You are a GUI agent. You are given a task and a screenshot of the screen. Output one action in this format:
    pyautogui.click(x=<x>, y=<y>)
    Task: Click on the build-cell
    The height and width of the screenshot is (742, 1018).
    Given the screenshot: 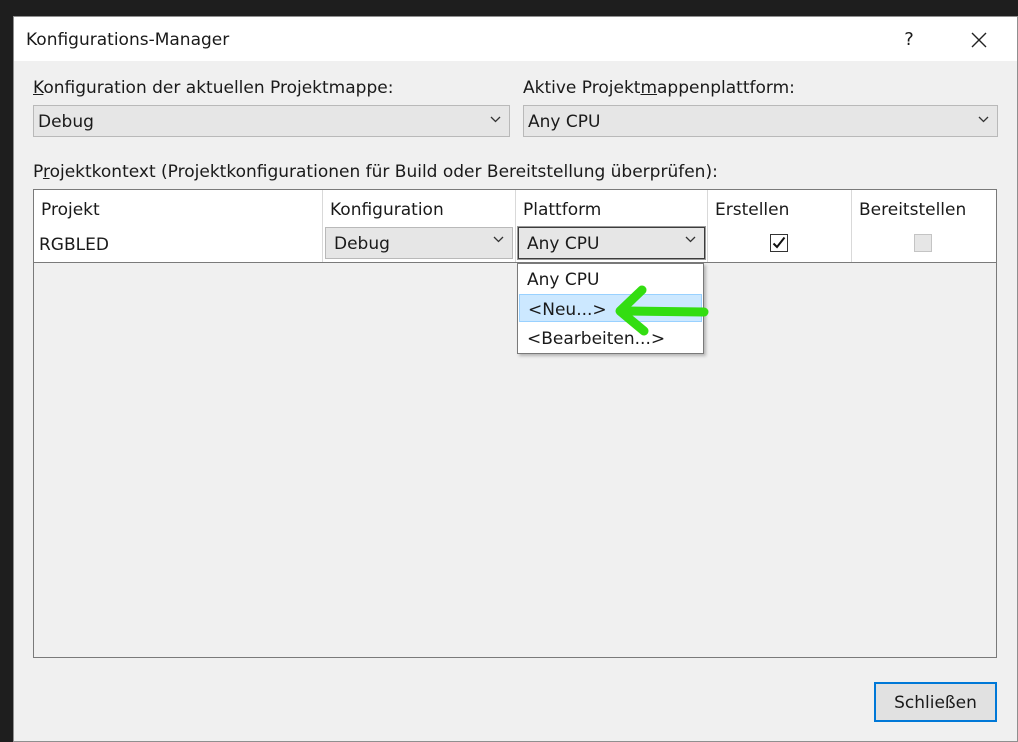 What is the action you would take?
    pyautogui.click(x=780, y=243)
    